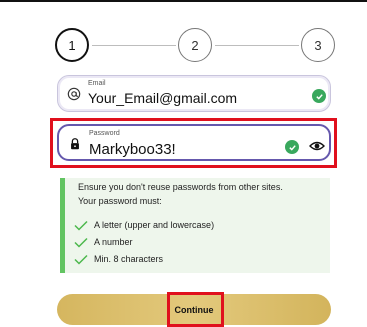 Image resolution: width=367 pixels, height=327 pixels. What do you see at coordinates (319, 96) in the screenshot?
I see `check-circle-icon` at bounding box center [319, 96].